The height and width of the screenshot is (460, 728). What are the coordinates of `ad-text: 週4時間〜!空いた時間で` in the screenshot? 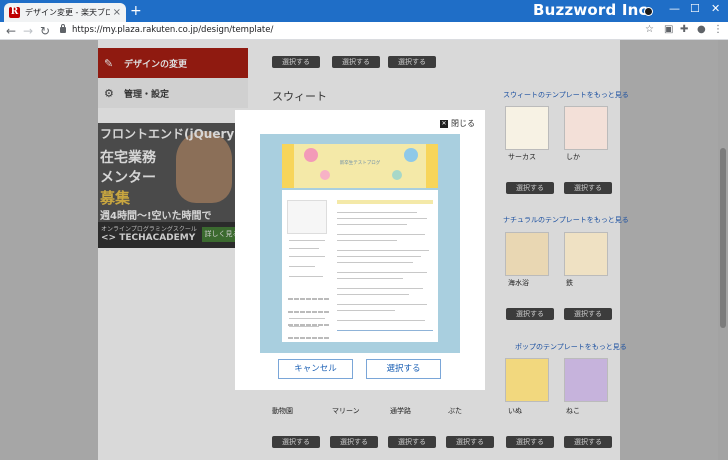 It's located at (156, 216).